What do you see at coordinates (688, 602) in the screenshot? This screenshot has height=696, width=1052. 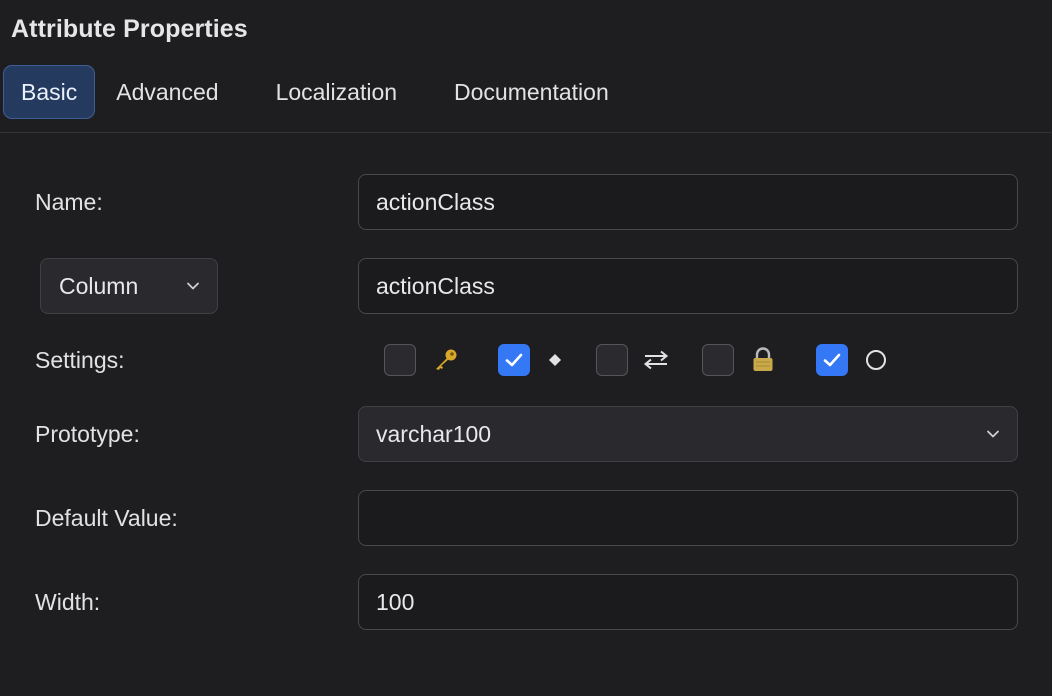 I see `width-field: 100` at bounding box center [688, 602].